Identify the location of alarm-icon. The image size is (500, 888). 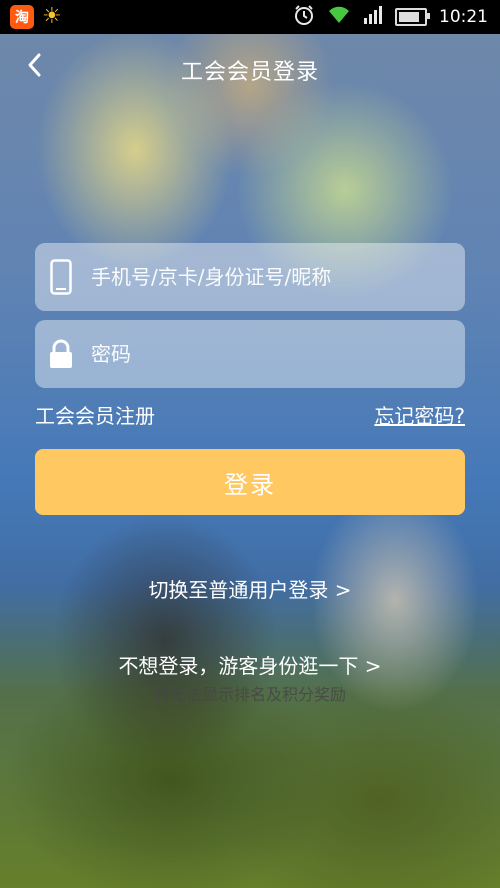
(304, 17).